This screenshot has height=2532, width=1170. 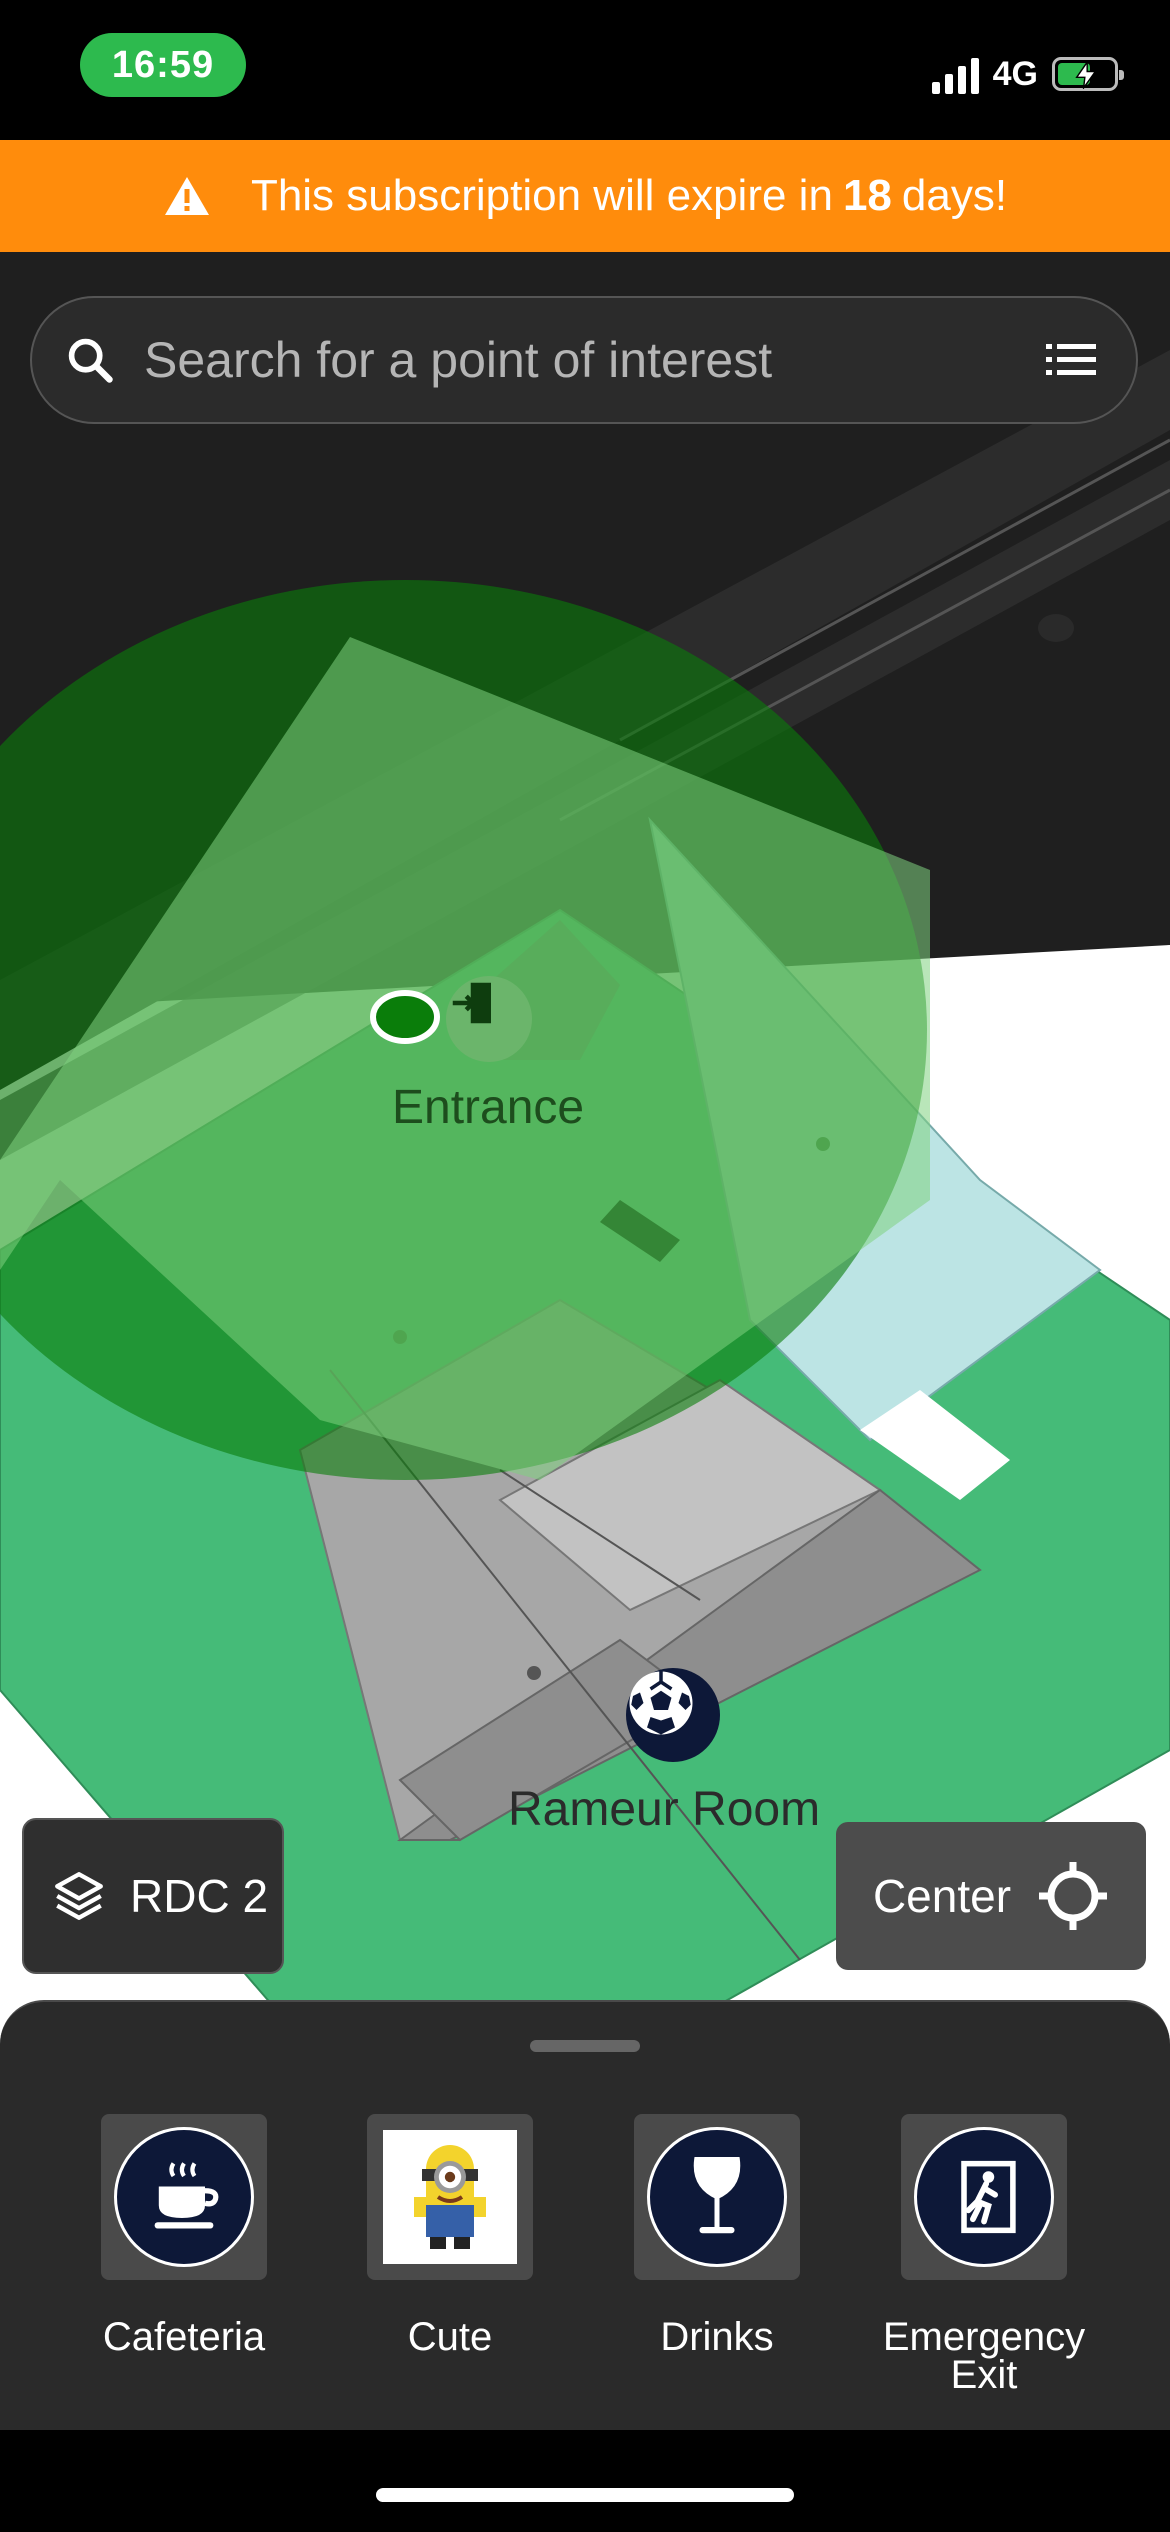 I want to click on floor-label: RDC 2, so click(x=199, y=1896).